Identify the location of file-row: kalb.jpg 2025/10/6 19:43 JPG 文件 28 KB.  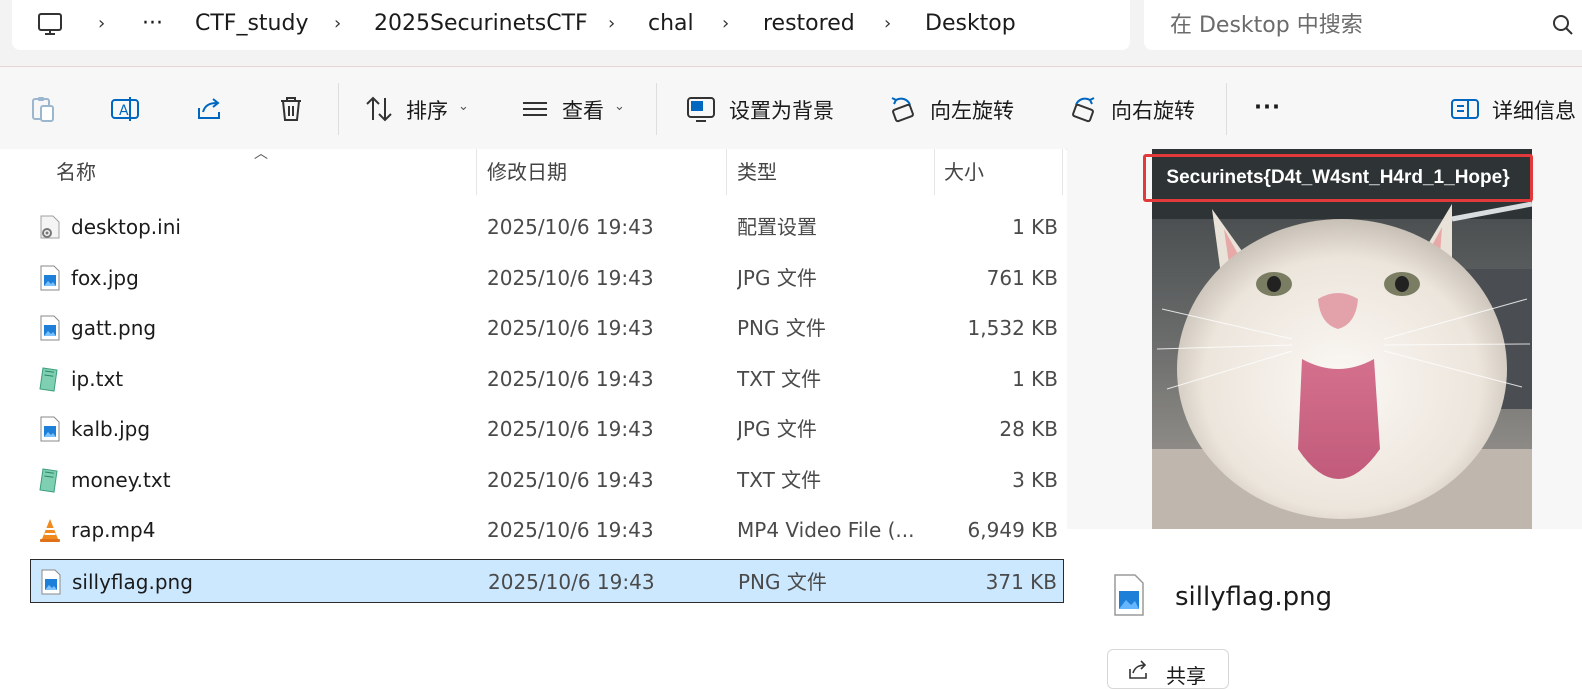
(547, 429).